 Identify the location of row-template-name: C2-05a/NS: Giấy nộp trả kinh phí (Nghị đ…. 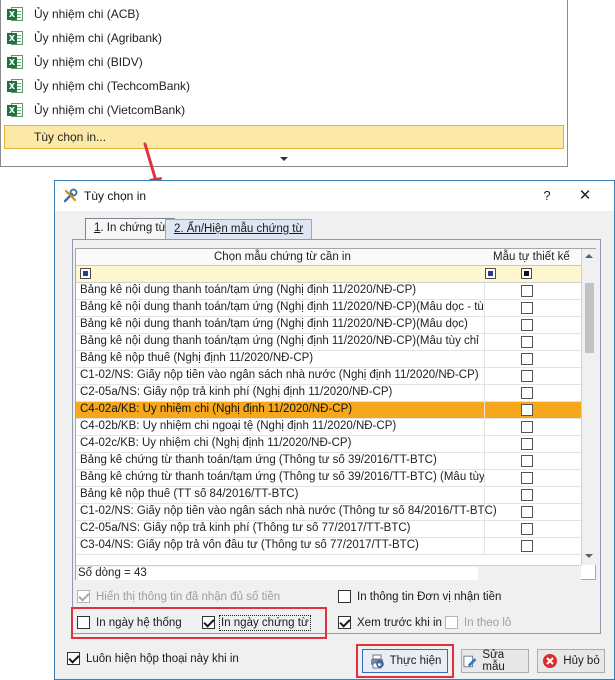
(236, 392).